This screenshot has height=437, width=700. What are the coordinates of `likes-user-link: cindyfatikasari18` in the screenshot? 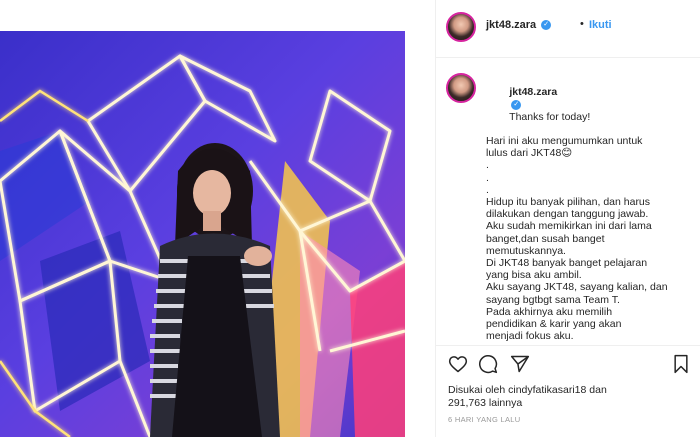 It's located at (547, 390).